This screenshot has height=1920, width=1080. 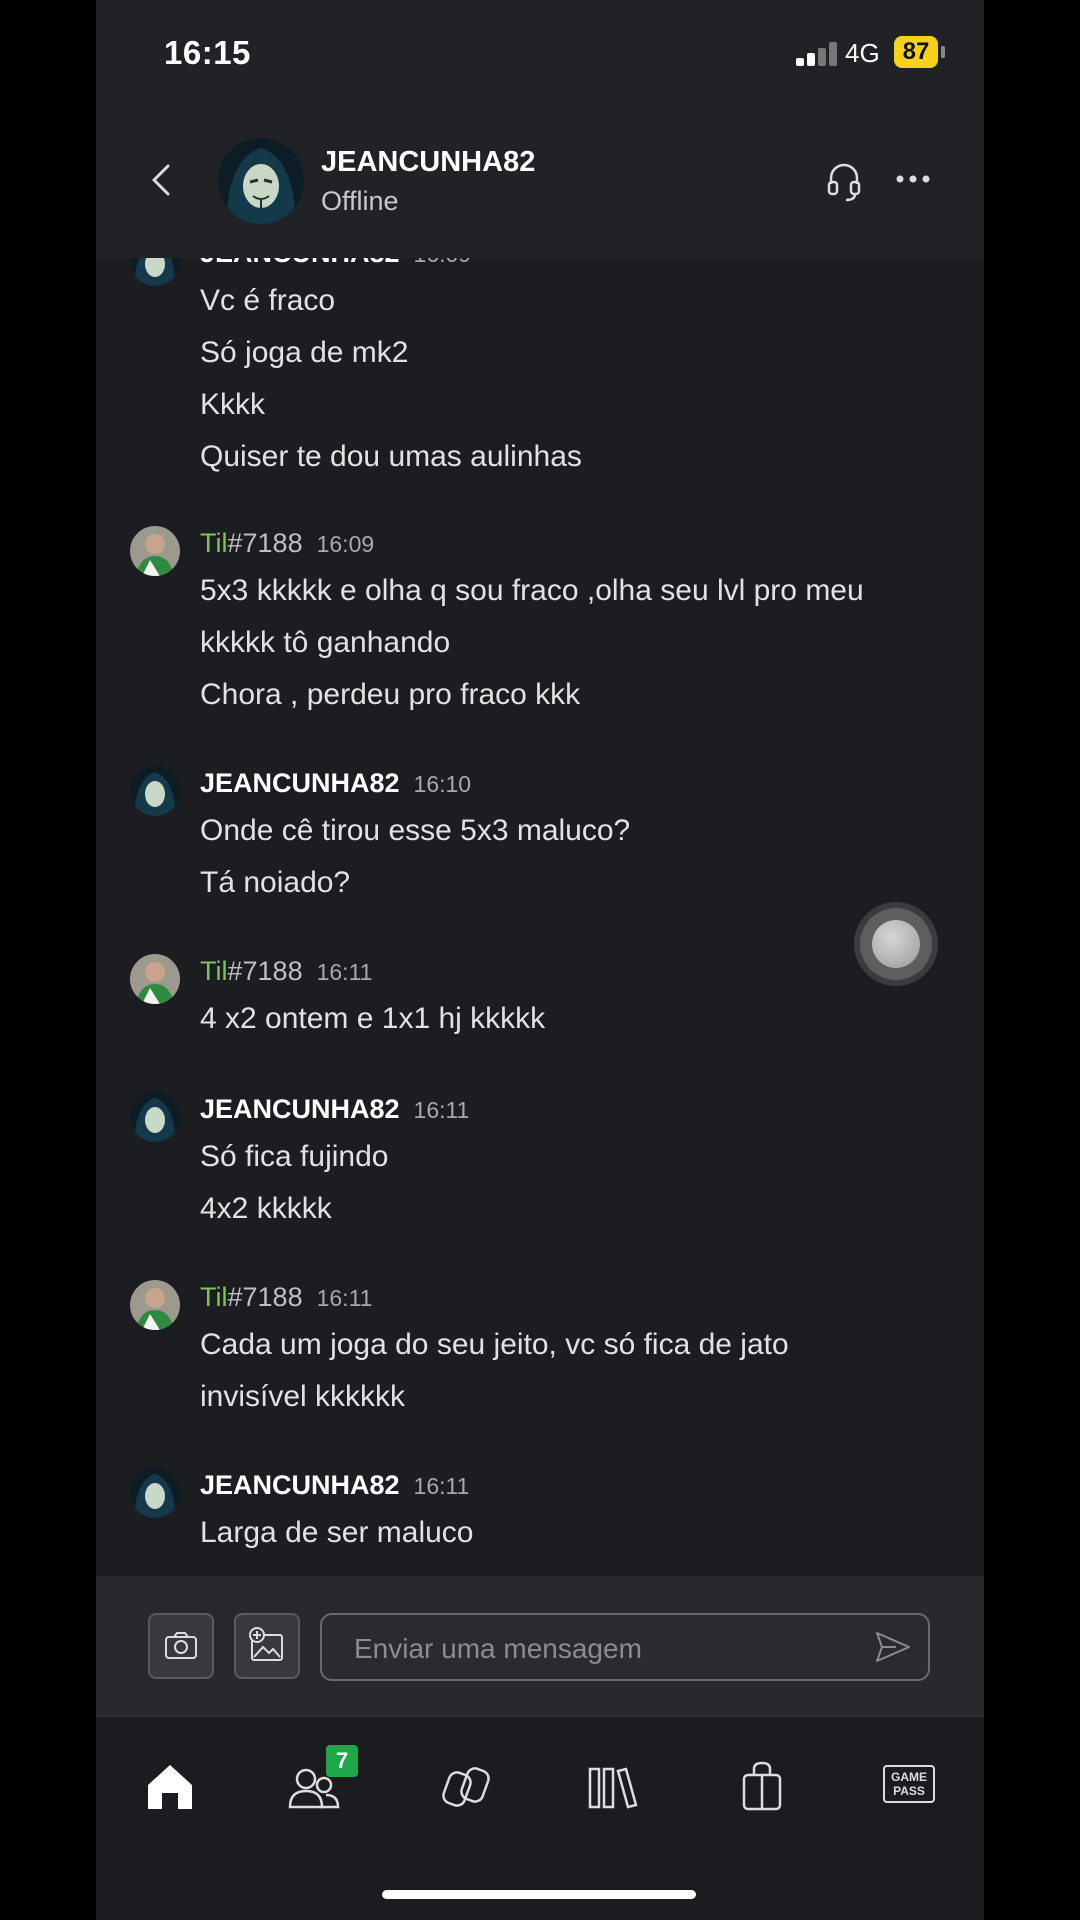 What do you see at coordinates (896, 944) in the screenshot?
I see `assistive-touch-button` at bounding box center [896, 944].